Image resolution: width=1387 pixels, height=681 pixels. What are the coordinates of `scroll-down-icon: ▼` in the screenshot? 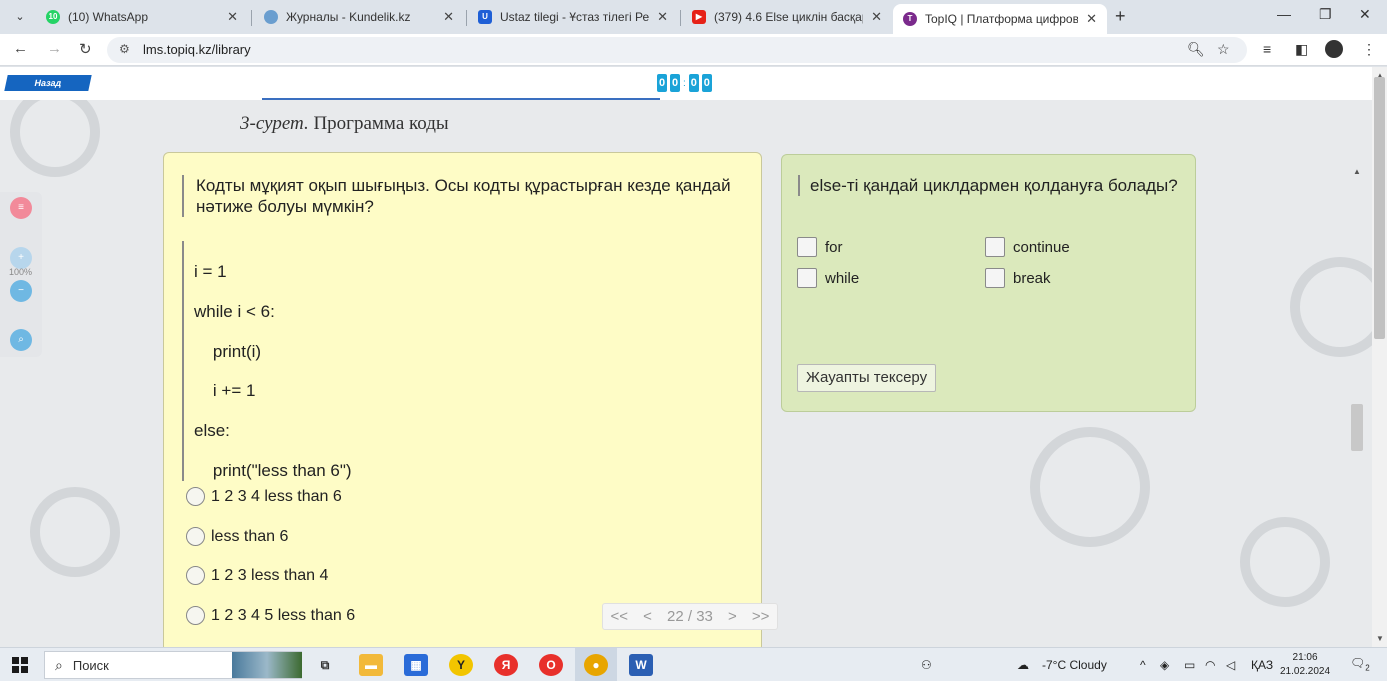 It's located at (1380, 638).